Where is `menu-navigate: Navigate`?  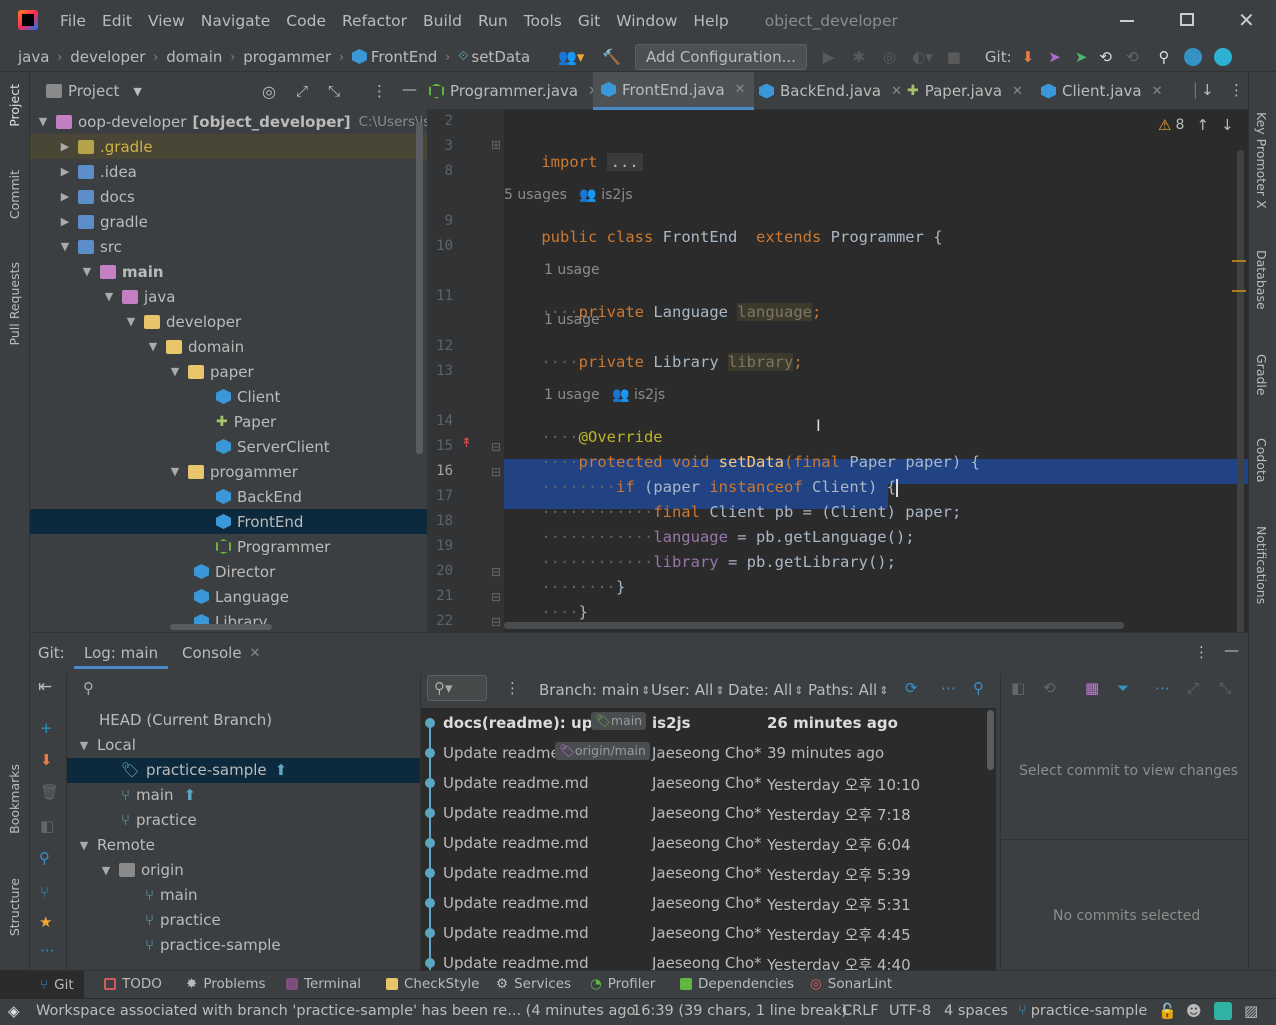 menu-navigate: Navigate is located at coordinates (236, 21).